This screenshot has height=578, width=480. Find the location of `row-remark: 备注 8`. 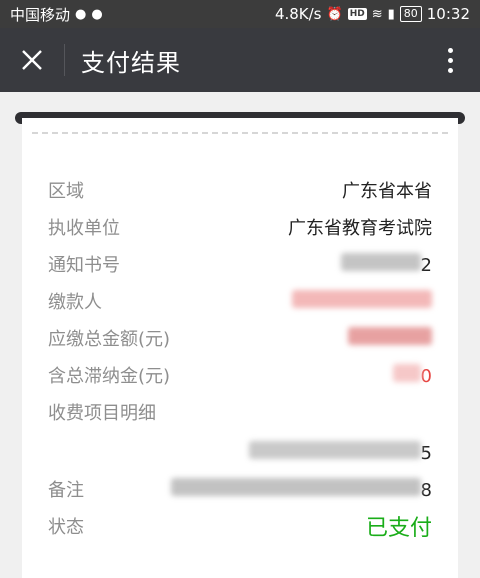

row-remark: 备注 8 is located at coordinates (240, 489).